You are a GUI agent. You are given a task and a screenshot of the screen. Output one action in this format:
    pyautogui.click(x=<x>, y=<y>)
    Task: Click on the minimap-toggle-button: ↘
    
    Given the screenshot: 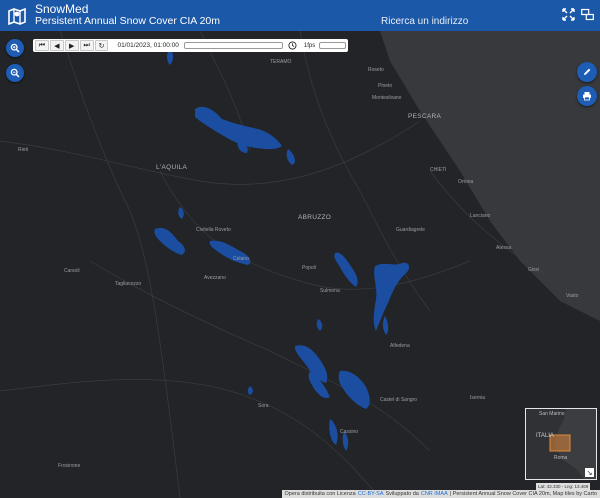 What is the action you would take?
    pyautogui.click(x=589, y=472)
    